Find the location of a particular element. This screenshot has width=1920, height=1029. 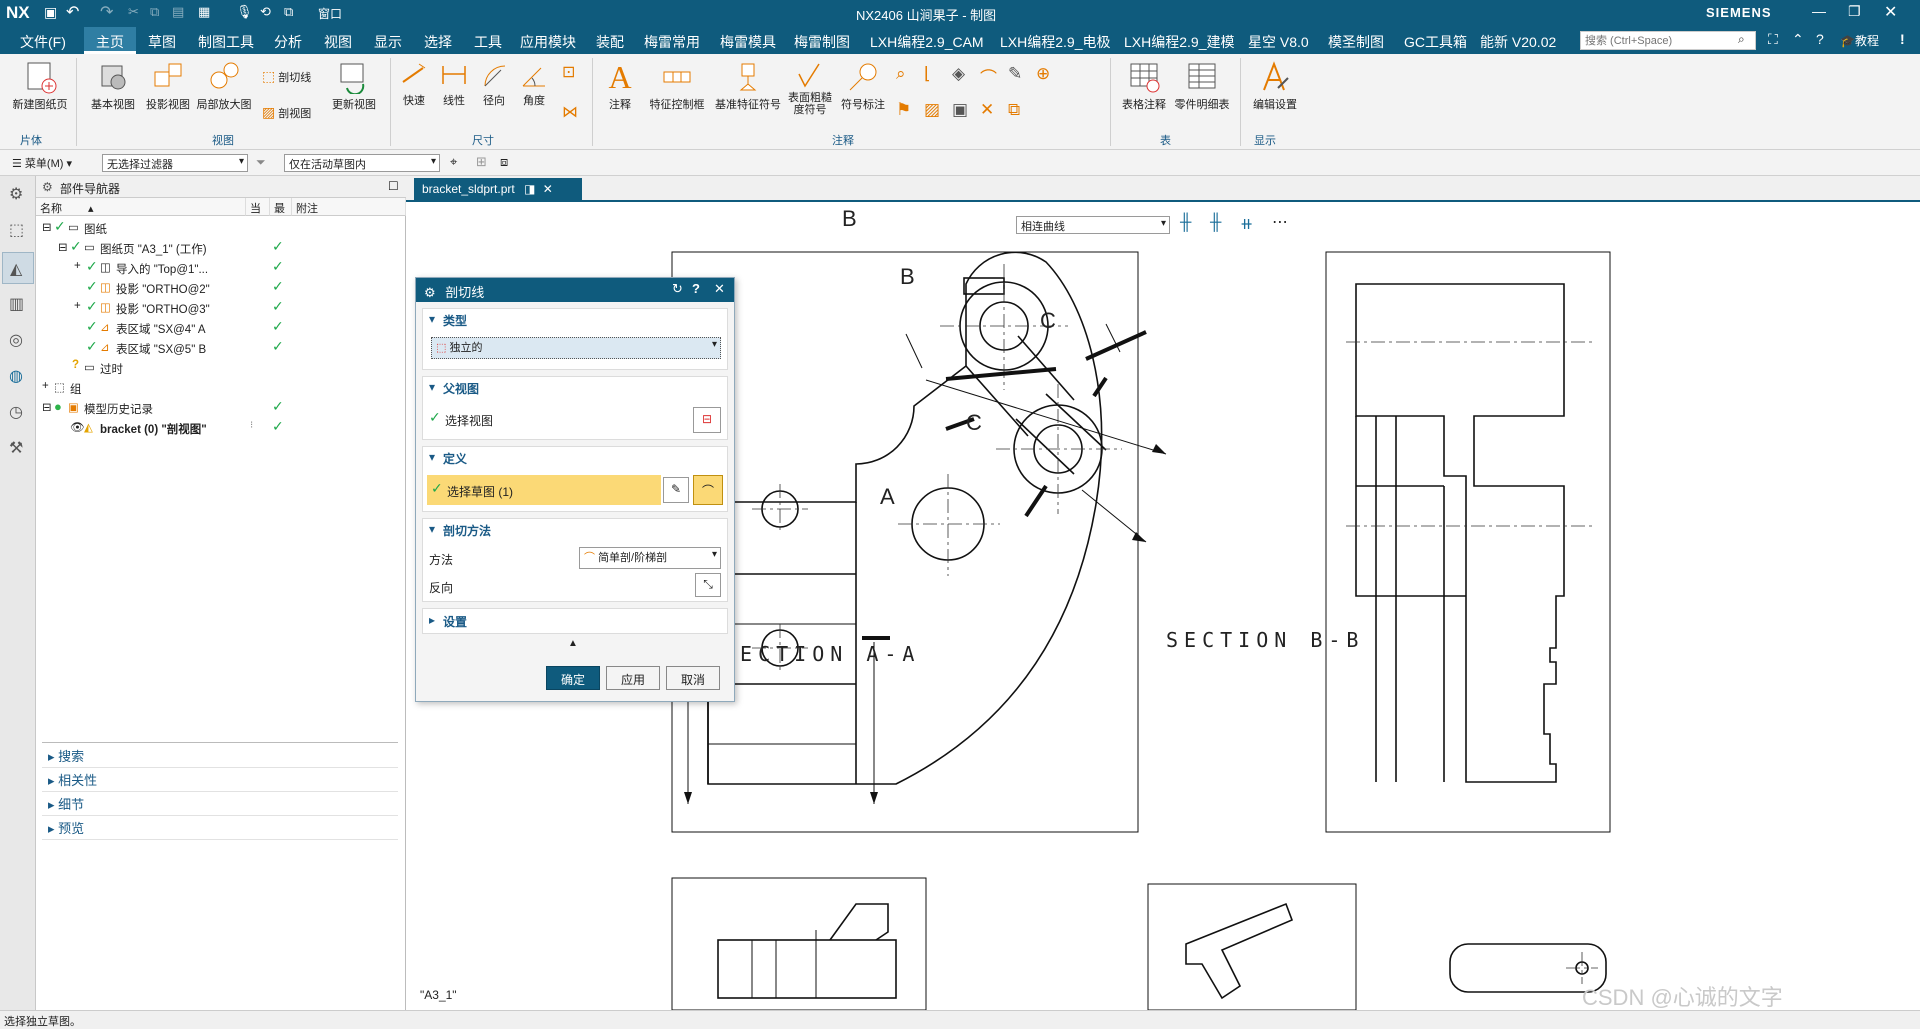

chamfer-dimension-icon: ⋈ is located at coordinates (570, 112).